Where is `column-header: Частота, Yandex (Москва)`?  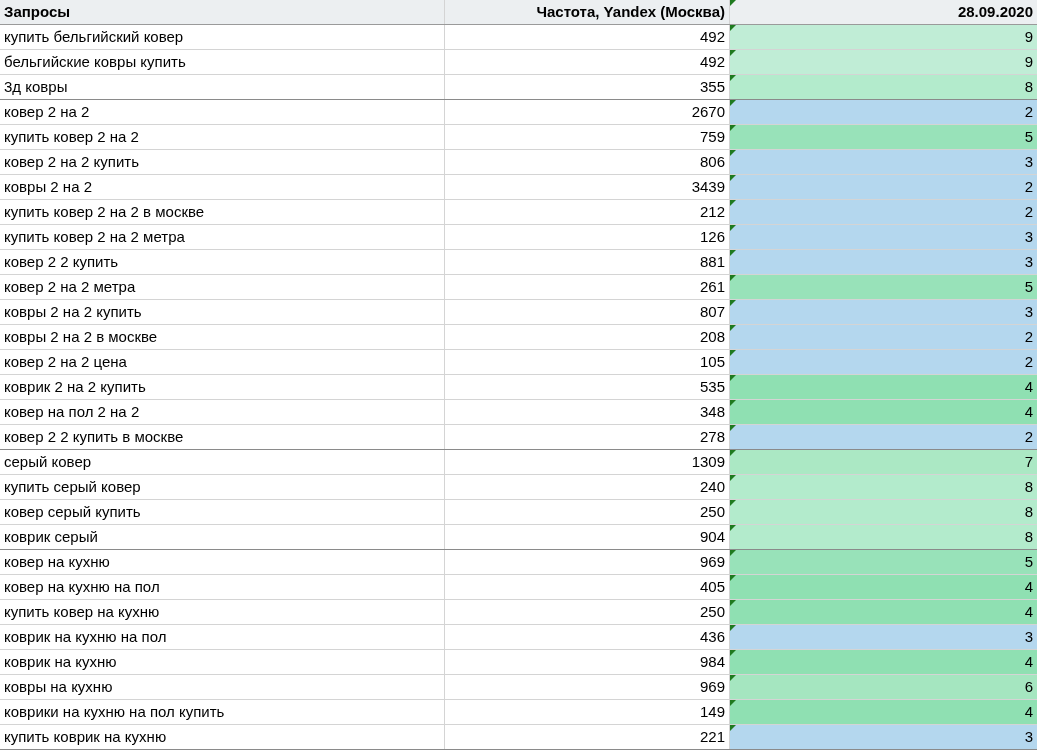
column-header: Частота, Yandex (Москва) is located at coordinates (587, 12).